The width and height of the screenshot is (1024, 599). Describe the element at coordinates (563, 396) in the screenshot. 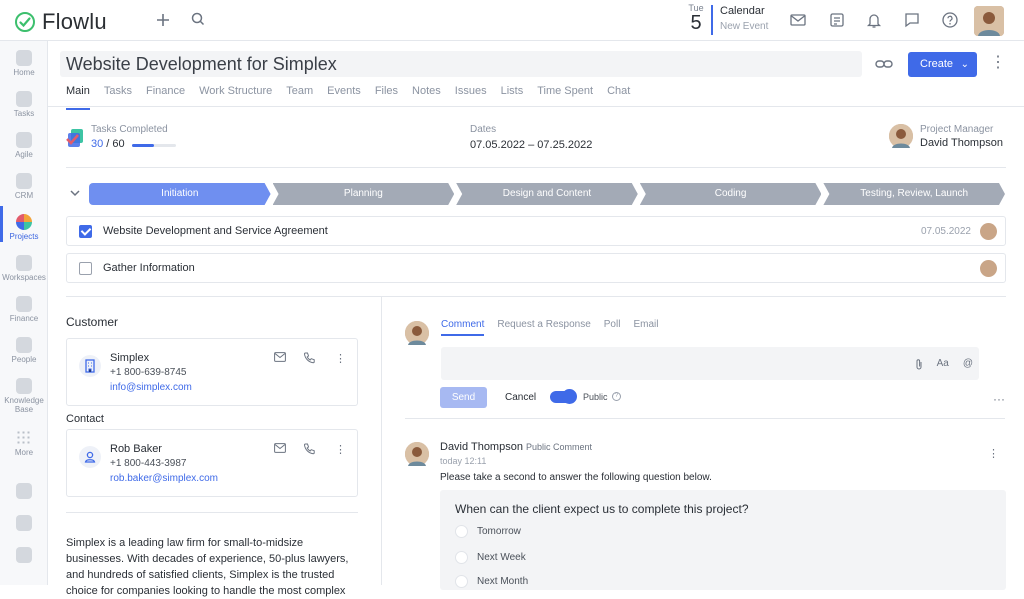

I see `public-toggle` at that location.